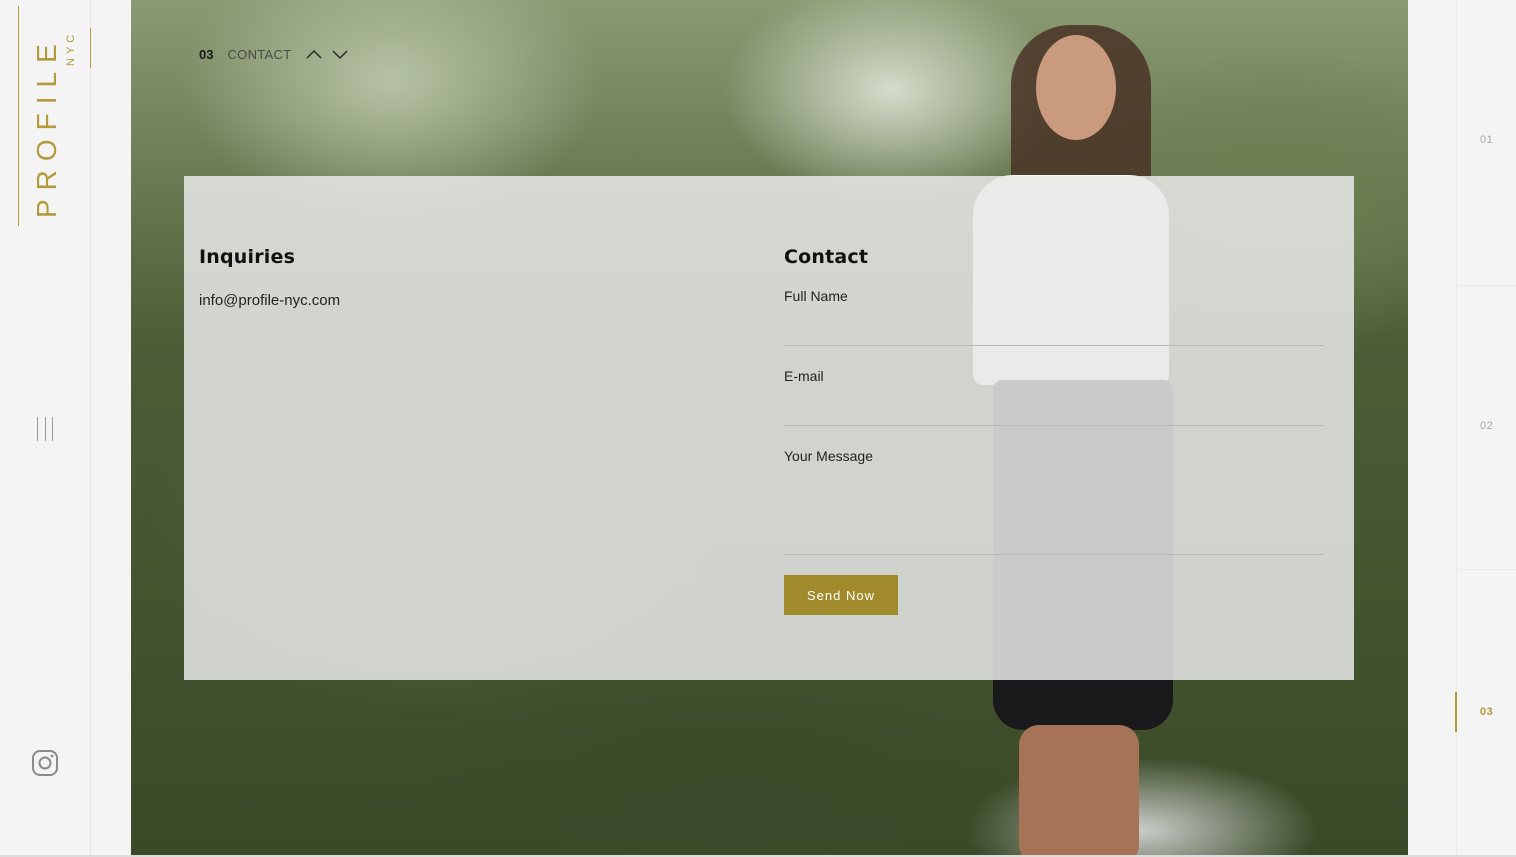 The image size is (1516, 857). Describe the element at coordinates (841, 595) in the screenshot. I see `send-now-button: Send Now` at that location.